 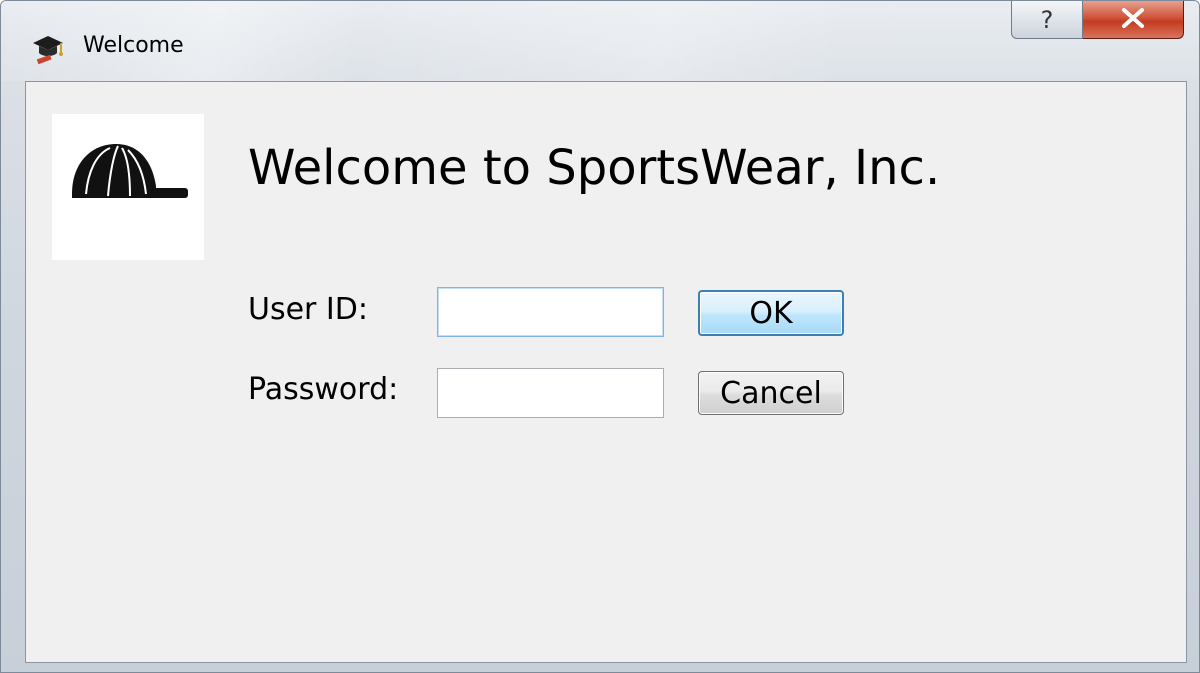 I want to click on baseball-cap-icon, so click(x=130, y=171).